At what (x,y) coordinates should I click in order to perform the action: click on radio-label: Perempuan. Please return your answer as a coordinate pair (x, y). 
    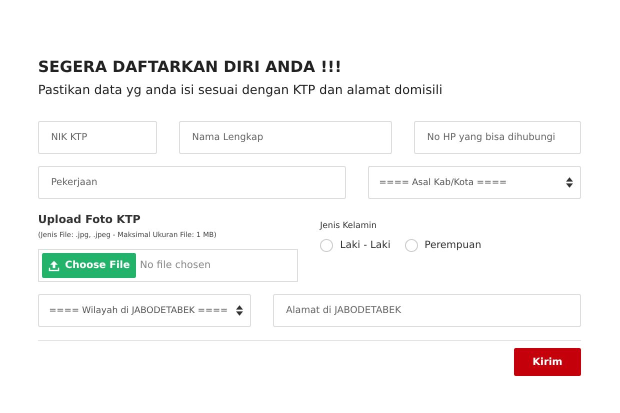
    Looking at the image, I should click on (453, 245).